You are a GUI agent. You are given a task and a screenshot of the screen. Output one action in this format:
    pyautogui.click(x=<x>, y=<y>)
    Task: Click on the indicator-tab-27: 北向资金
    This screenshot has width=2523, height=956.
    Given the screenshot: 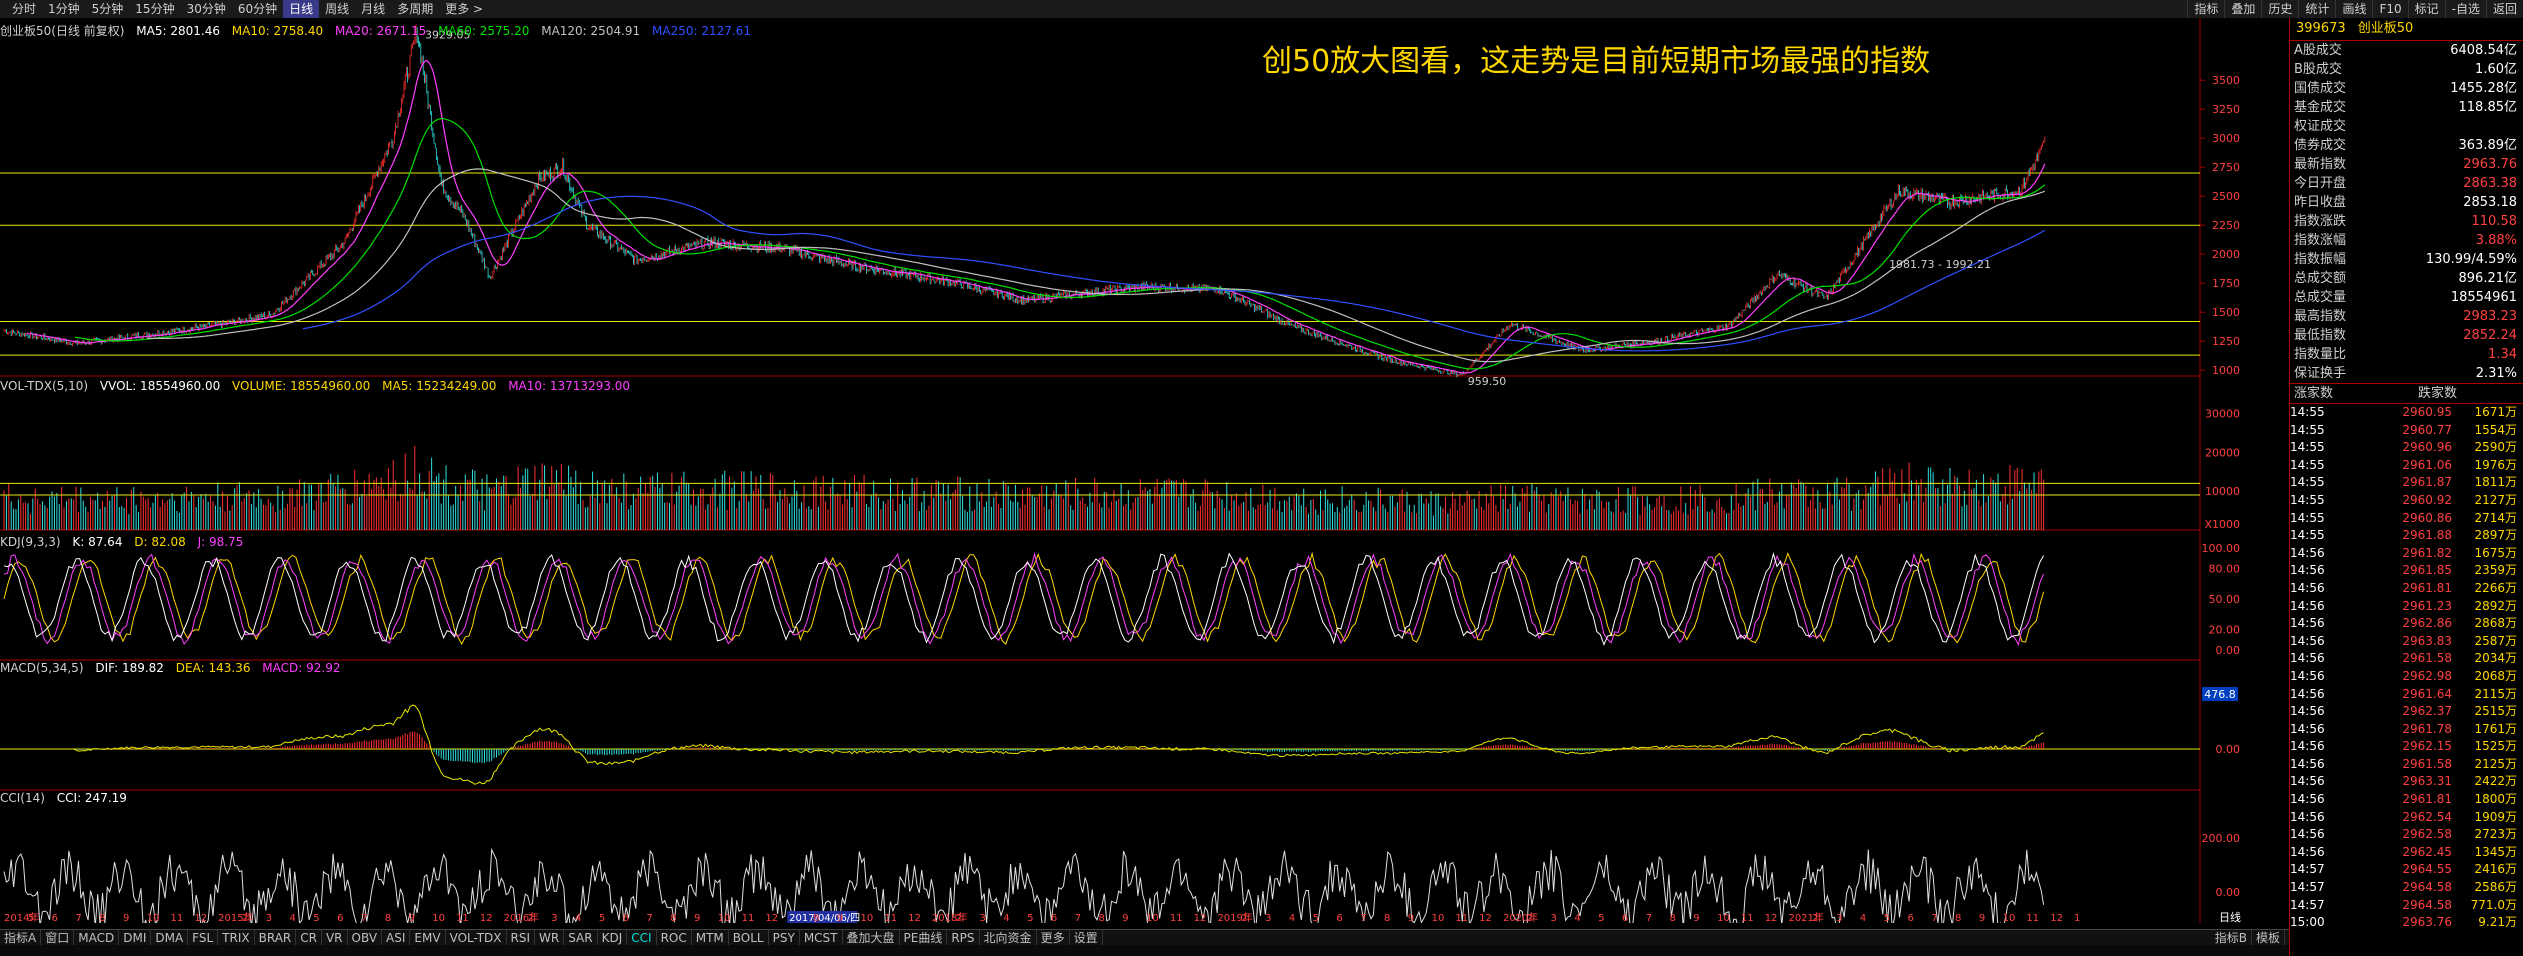 What is the action you would take?
    pyautogui.click(x=1008, y=938)
    